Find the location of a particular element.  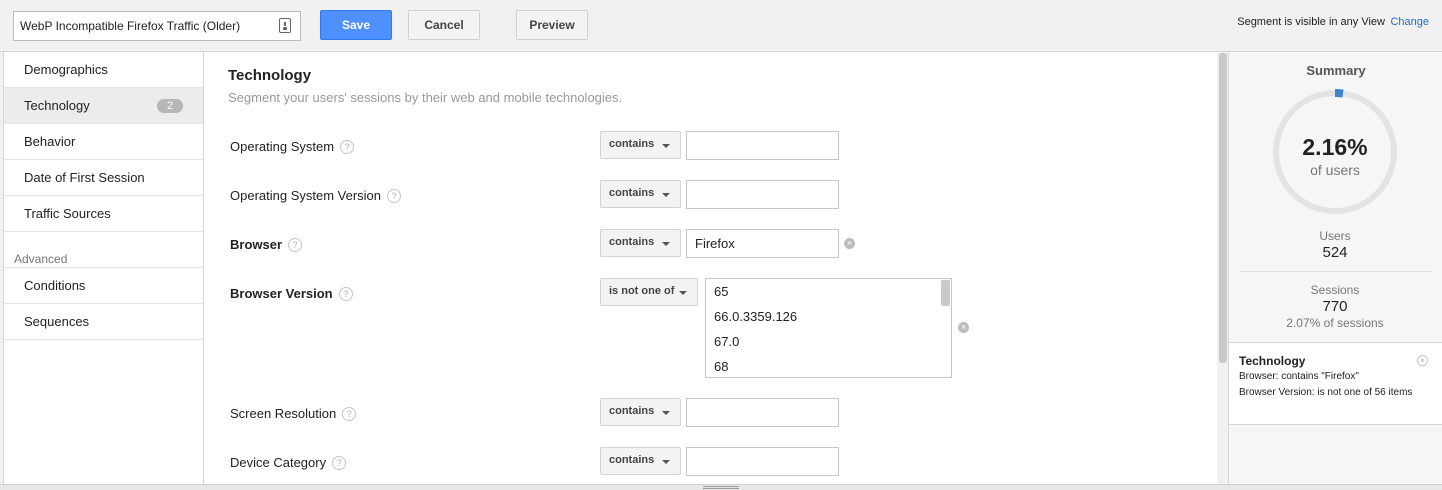

sidebar-item-conditions: Conditions is located at coordinates (103, 286).